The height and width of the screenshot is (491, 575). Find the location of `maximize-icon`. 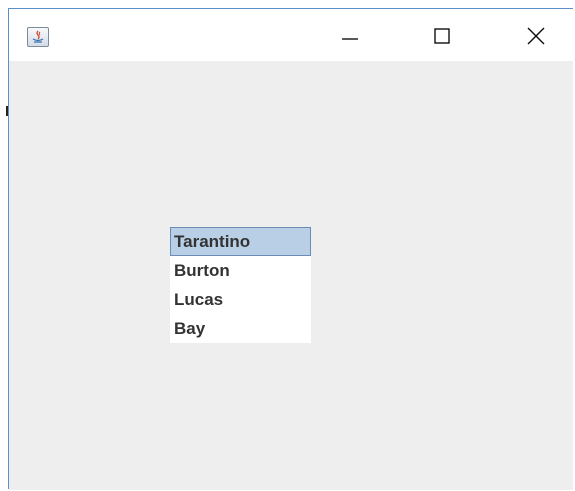

maximize-icon is located at coordinates (442, 36).